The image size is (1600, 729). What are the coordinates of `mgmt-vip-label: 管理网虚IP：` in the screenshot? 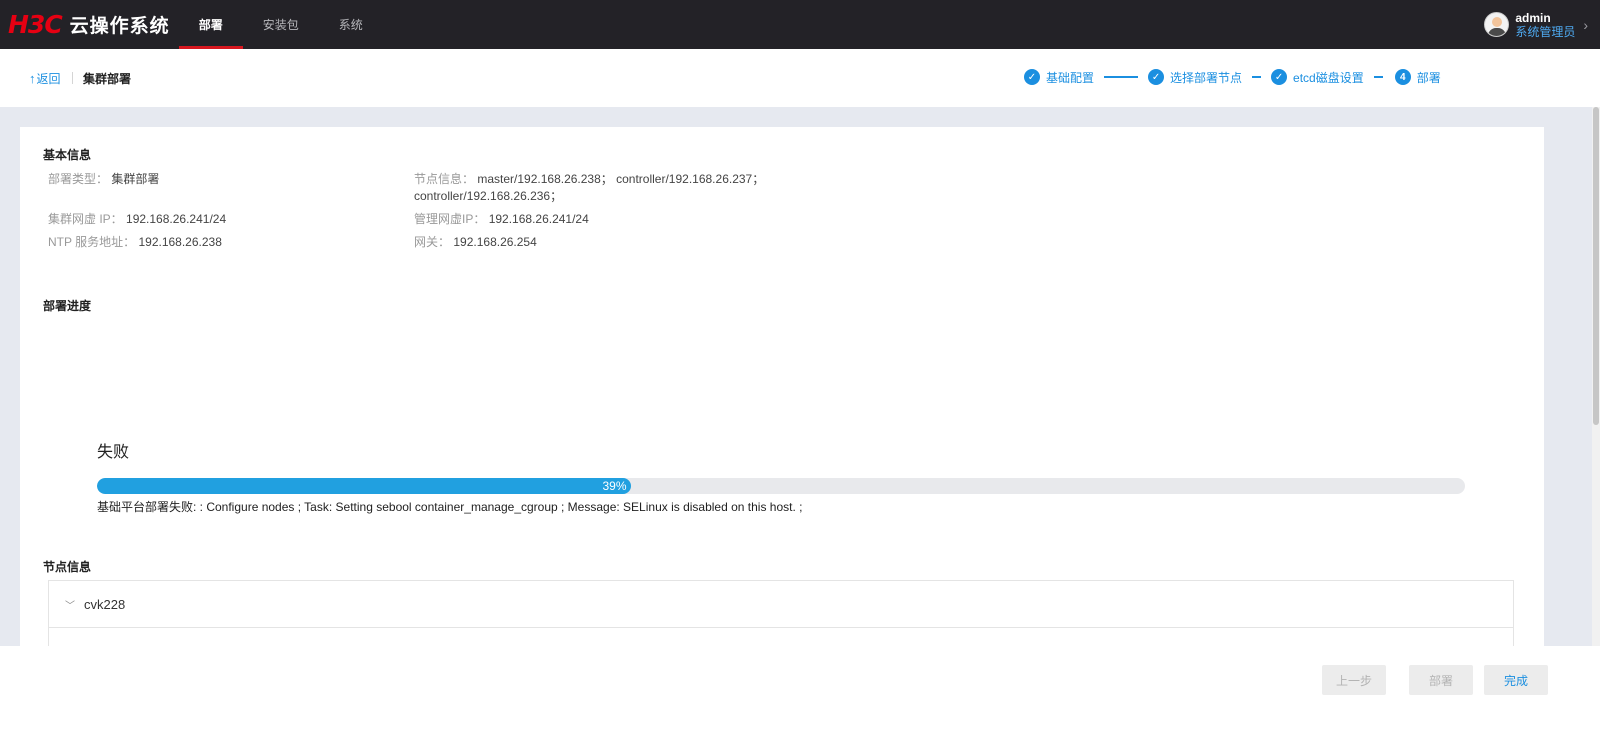 It's located at (450, 219).